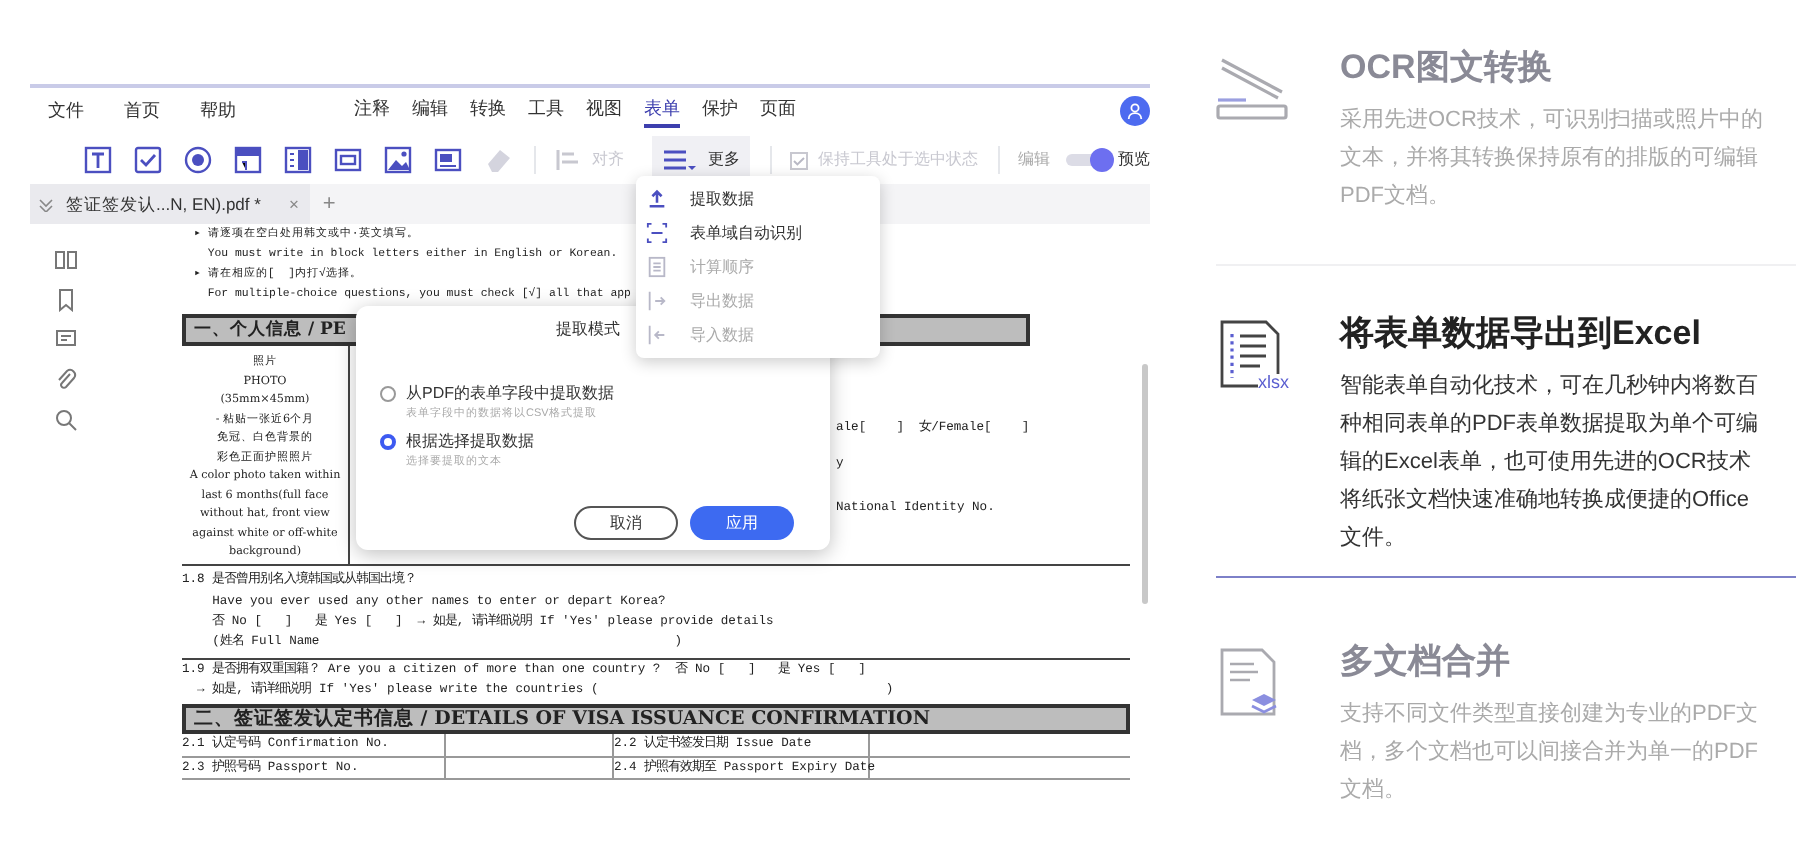 The height and width of the screenshot is (850, 1800). I want to click on menu-icon, so click(680, 160).